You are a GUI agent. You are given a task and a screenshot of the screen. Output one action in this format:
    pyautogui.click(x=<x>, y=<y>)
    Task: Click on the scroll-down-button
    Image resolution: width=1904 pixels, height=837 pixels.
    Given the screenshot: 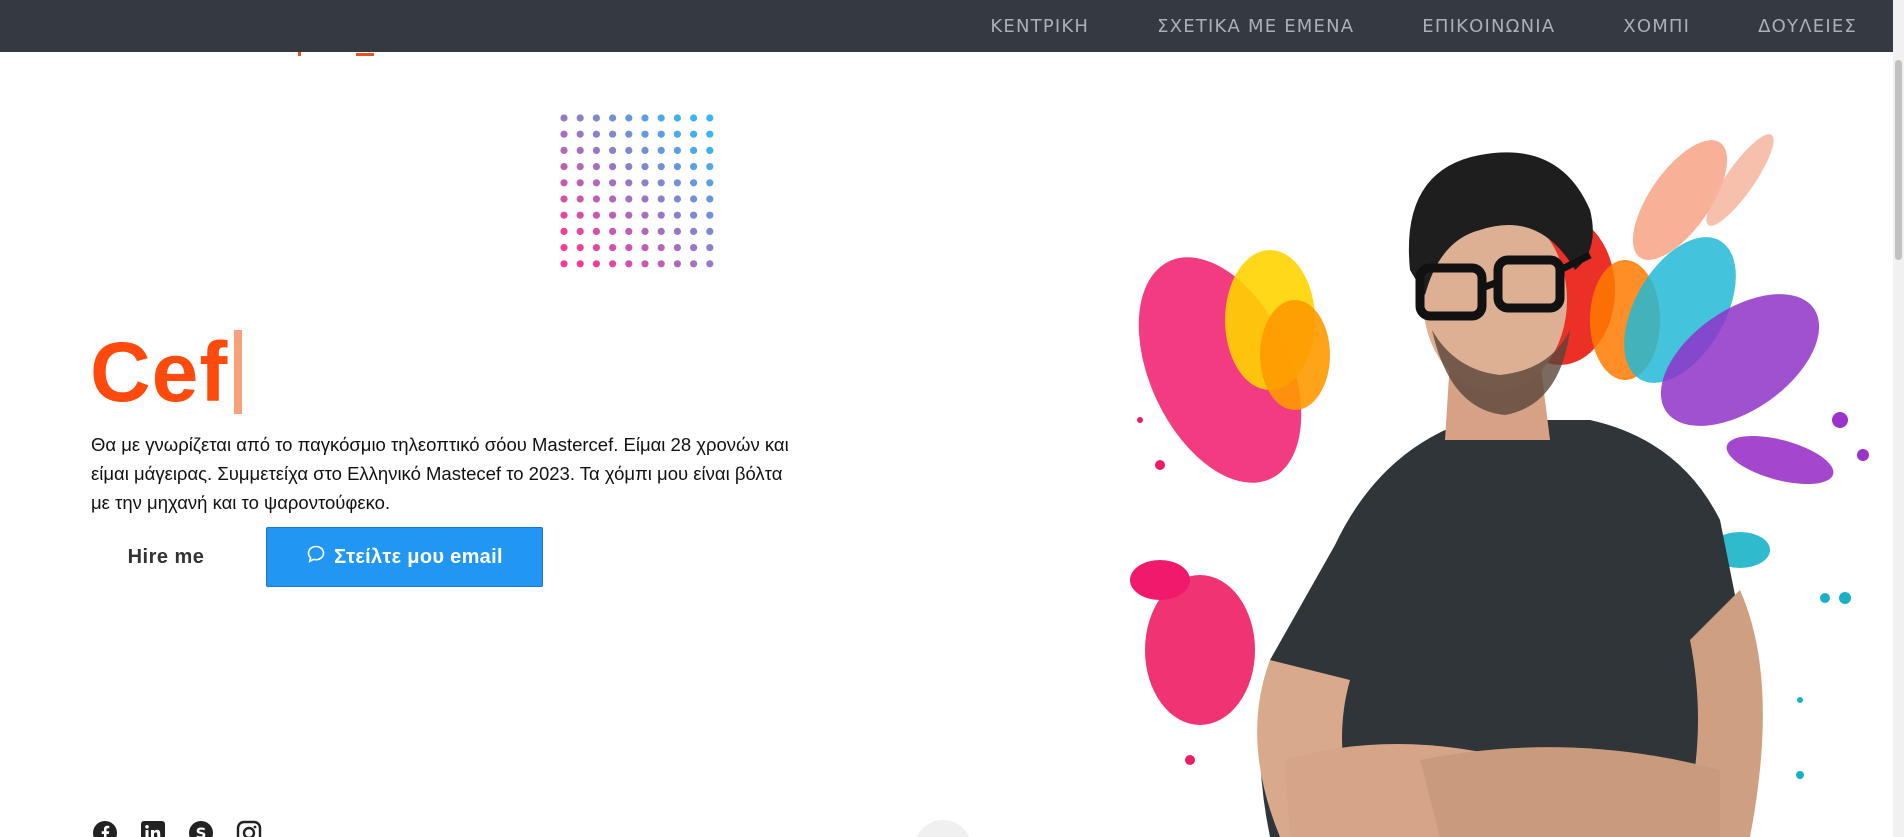 What is the action you would take?
    pyautogui.click(x=943, y=828)
    